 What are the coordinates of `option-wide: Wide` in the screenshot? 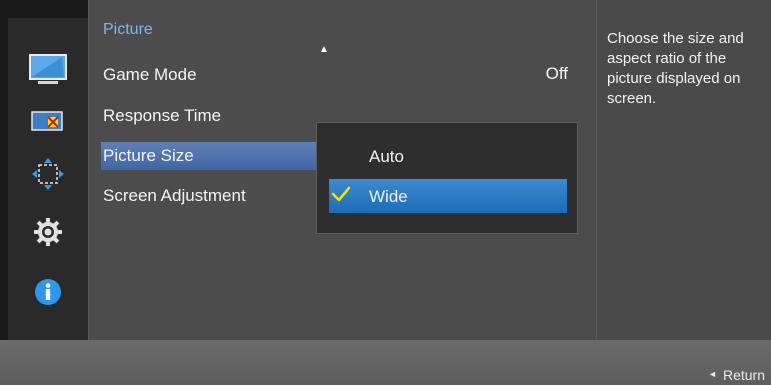 It's located at (388, 197).